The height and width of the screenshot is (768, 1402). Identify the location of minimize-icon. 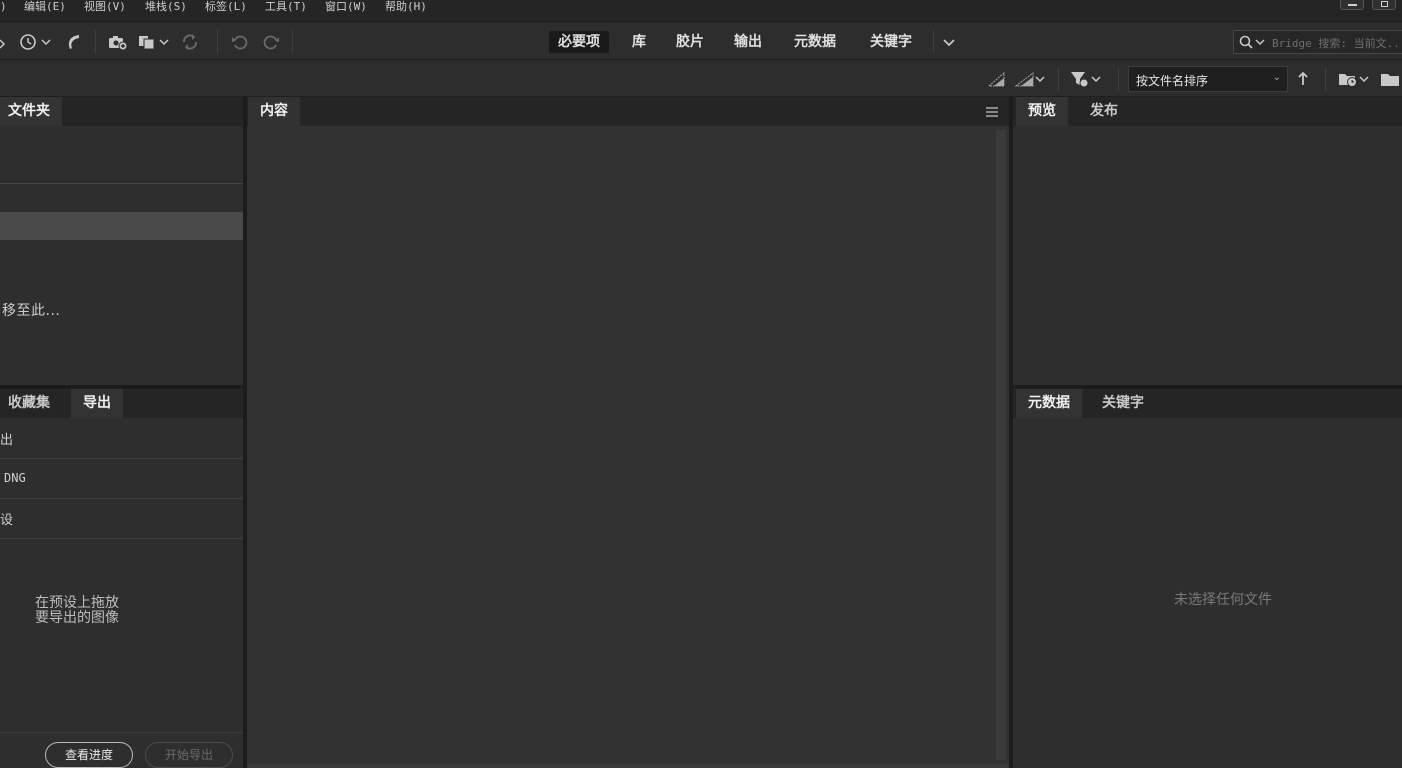
(1352, 5).